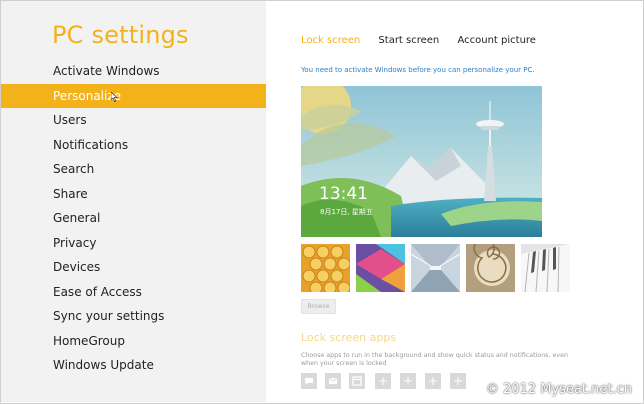  Describe the element at coordinates (309, 381) in the screenshot. I see `chat-icon` at that location.